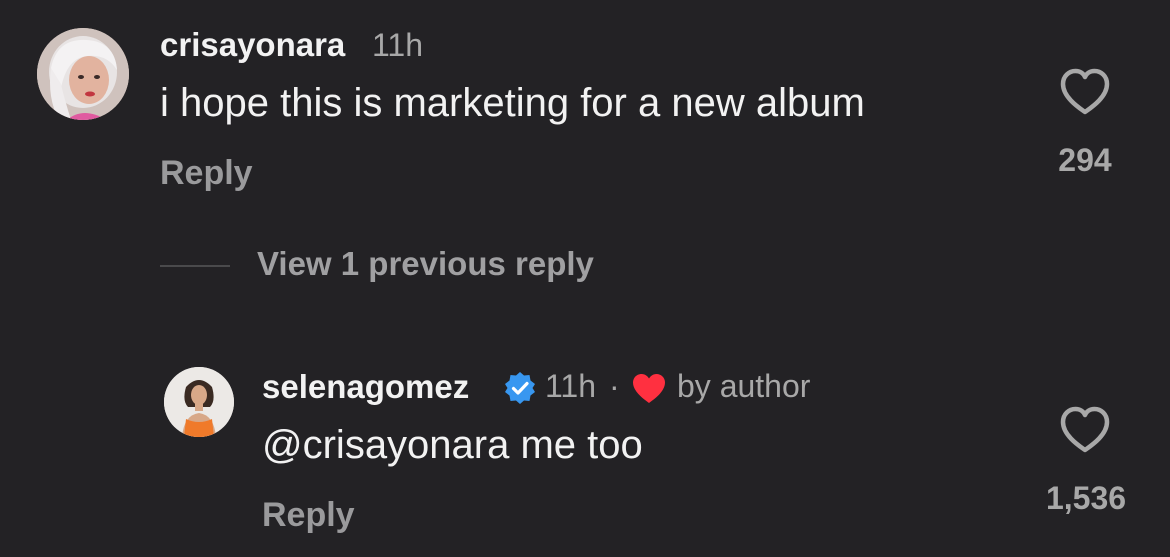 Image resolution: width=1170 pixels, height=557 pixels. I want to click on comment-timestamp: 11h, so click(398, 45).